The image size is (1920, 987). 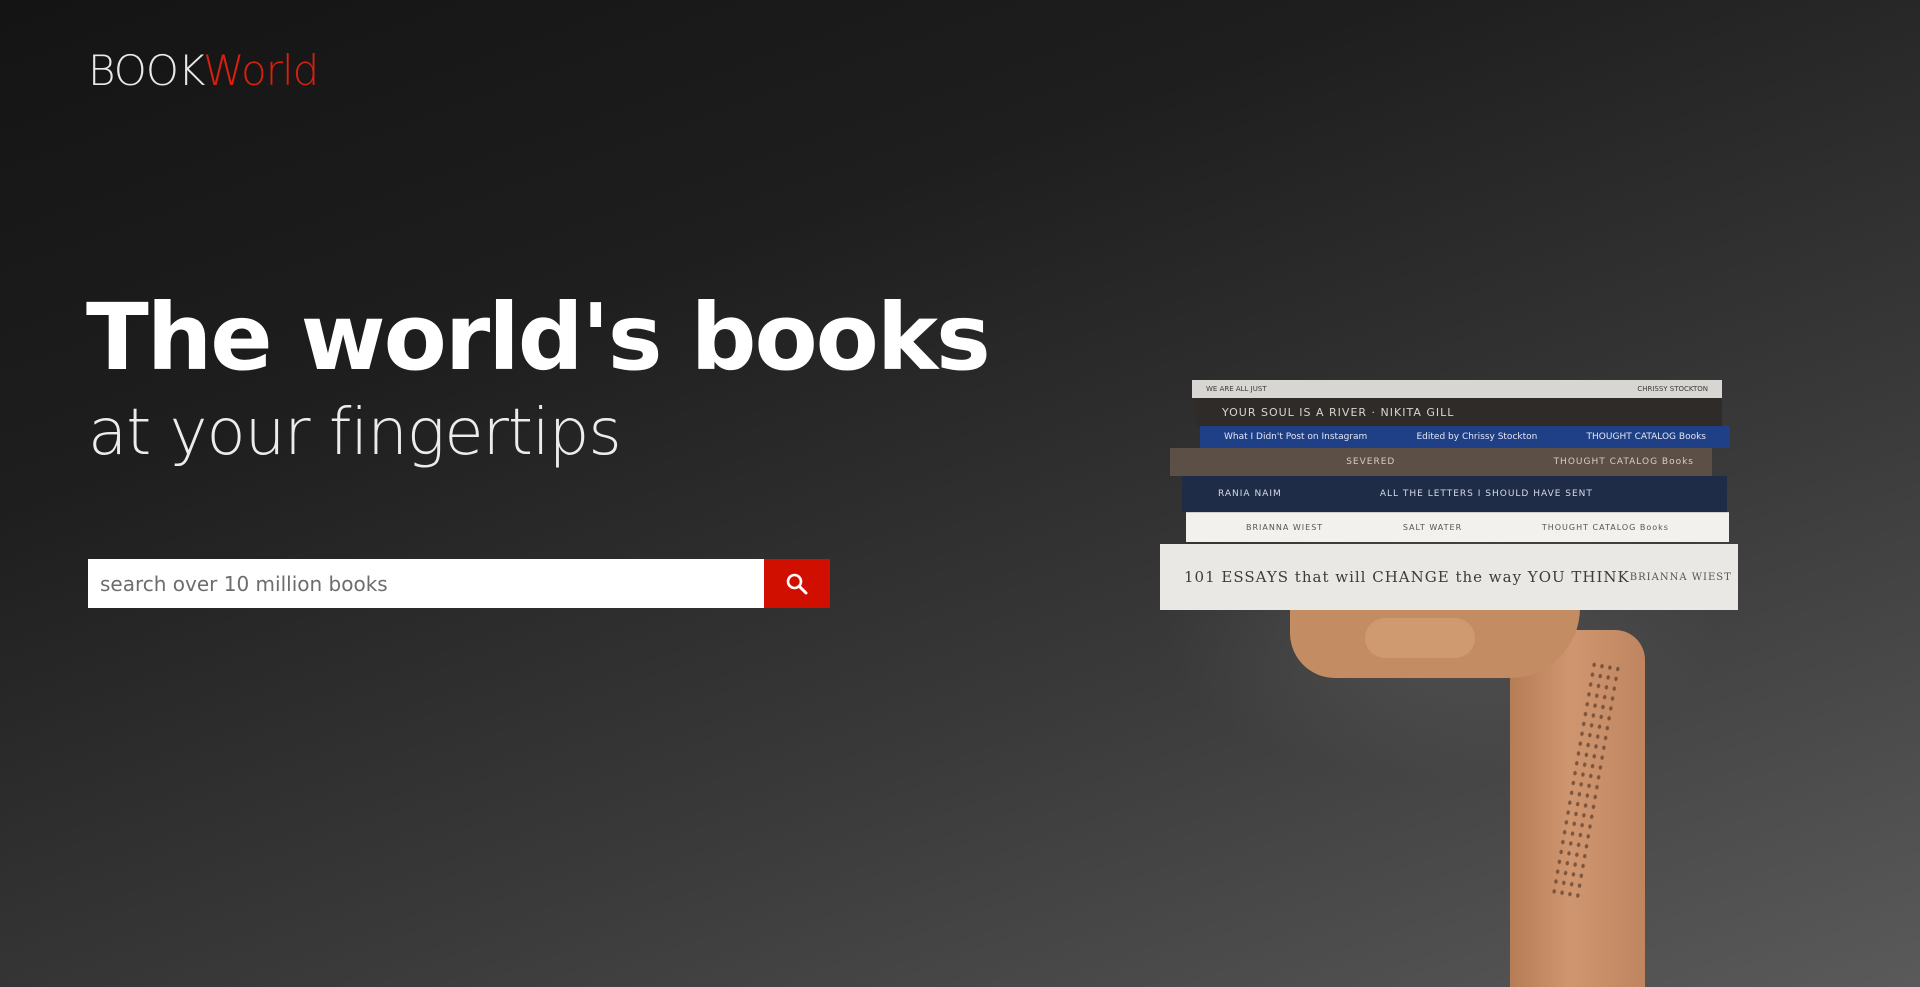 What do you see at coordinates (355, 433) in the screenshot?
I see `hero-subtitle: at your fingertips` at bounding box center [355, 433].